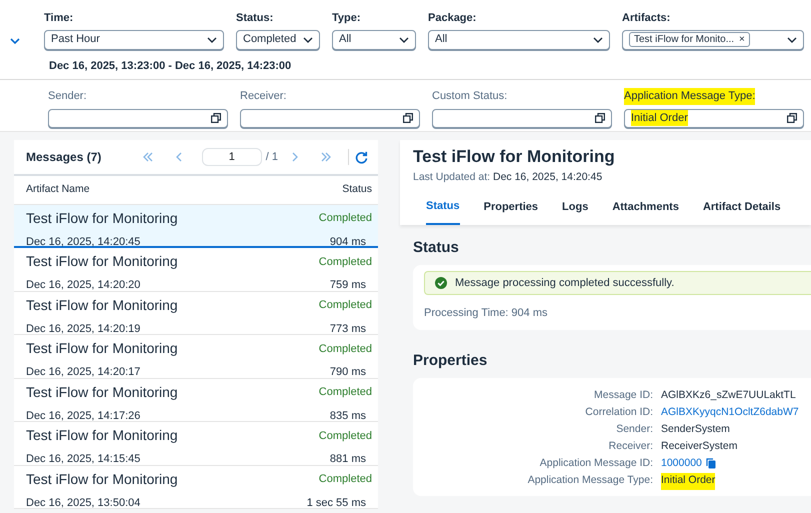 This screenshot has height=513, width=811. I want to click on message-date: Dec 16, 2025, 14:20:20, so click(83, 286).